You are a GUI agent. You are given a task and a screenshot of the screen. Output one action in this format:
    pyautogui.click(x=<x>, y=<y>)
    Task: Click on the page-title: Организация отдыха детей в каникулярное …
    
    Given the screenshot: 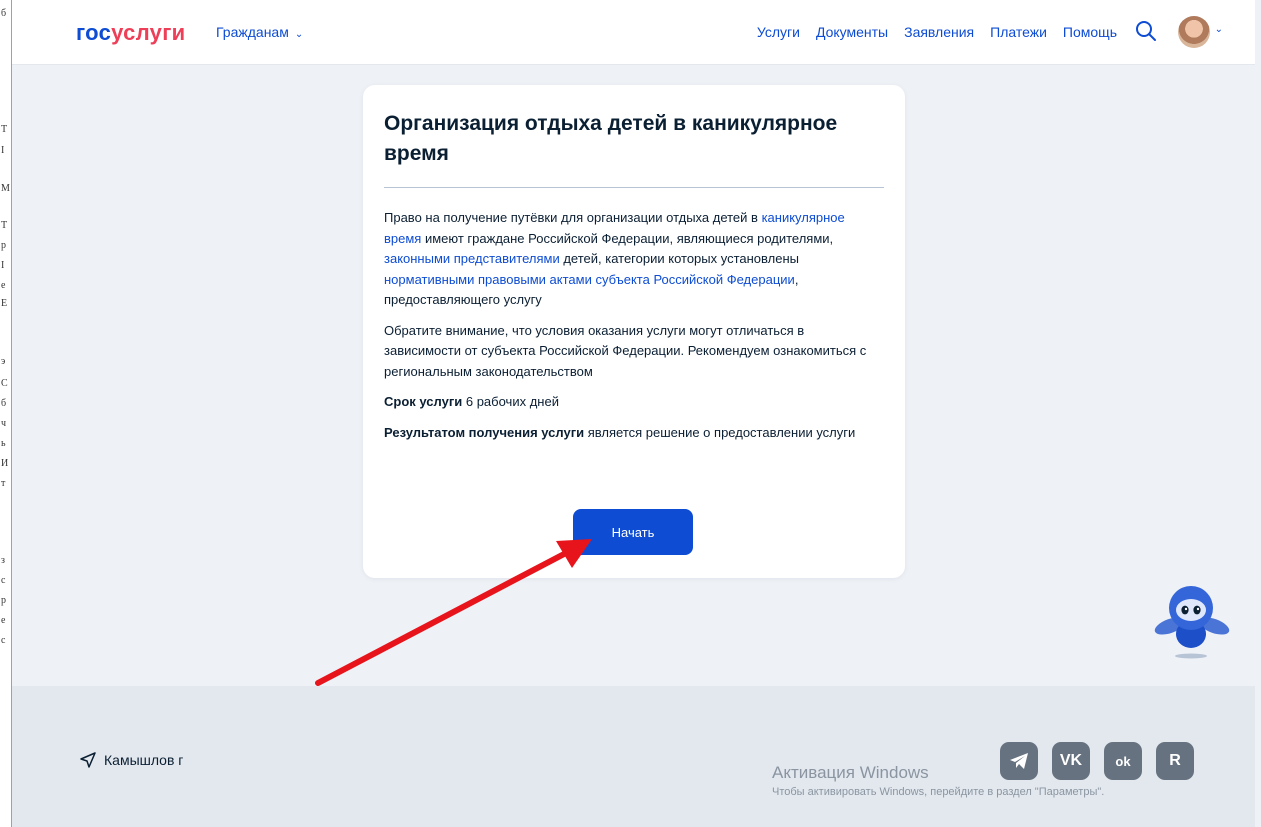 What is the action you would take?
    pyautogui.click(x=611, y=138)
    